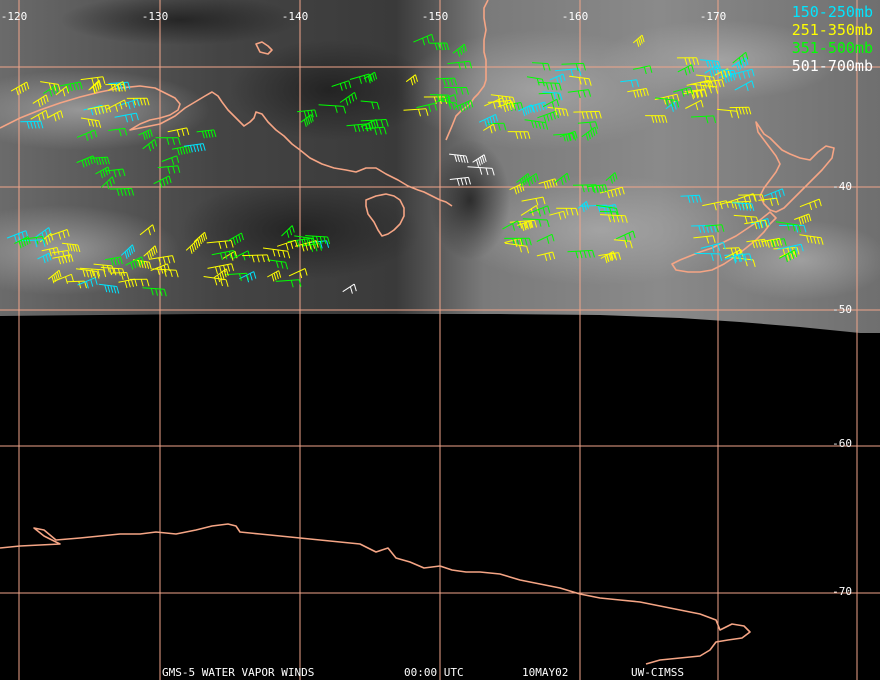 This screenshot has width=880, height=680. Describe the element at coordinates (713, 16) in the screenshot. I see `longitude-label-170: -170` at that location.